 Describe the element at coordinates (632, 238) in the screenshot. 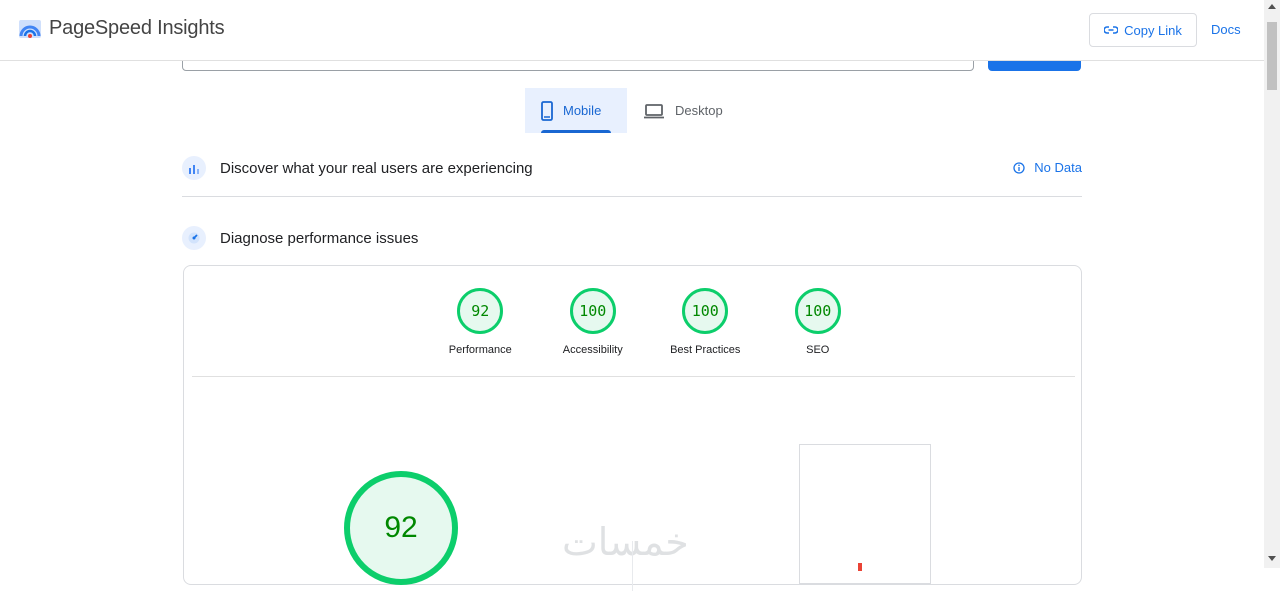

I see `diagnose-section: Diagnose performance issues` at that location.